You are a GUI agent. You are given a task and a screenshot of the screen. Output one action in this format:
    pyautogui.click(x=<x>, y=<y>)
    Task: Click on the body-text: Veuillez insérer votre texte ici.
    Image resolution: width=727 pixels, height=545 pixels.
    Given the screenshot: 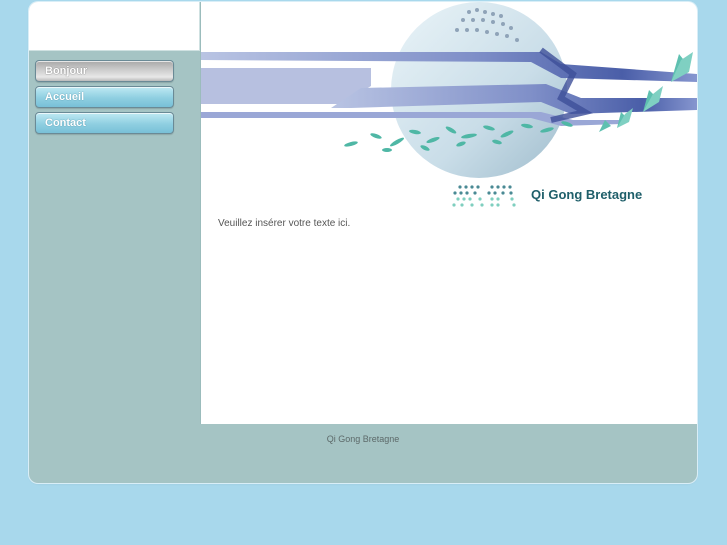 What is the action you would take?
    pyautogui.click(x=284, y=223)
    